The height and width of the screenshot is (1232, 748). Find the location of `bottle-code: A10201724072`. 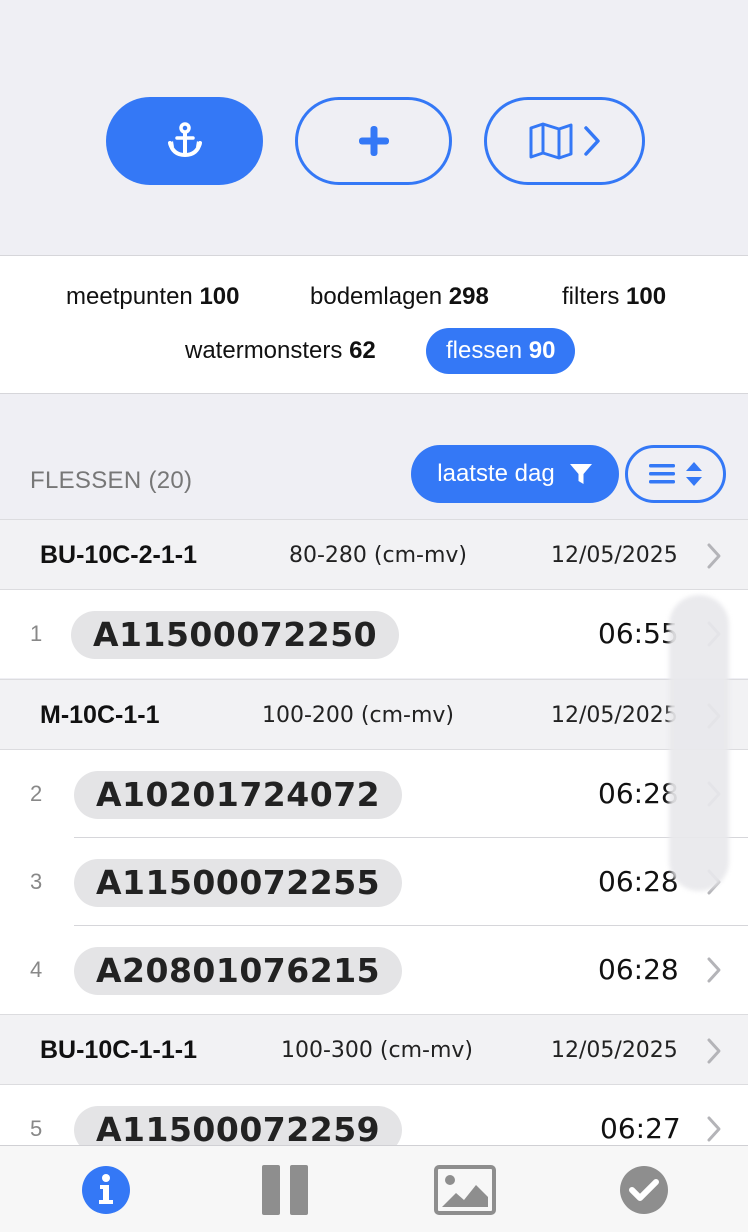

bottle-code: A10201724072 is located at coordinates (238, 795).